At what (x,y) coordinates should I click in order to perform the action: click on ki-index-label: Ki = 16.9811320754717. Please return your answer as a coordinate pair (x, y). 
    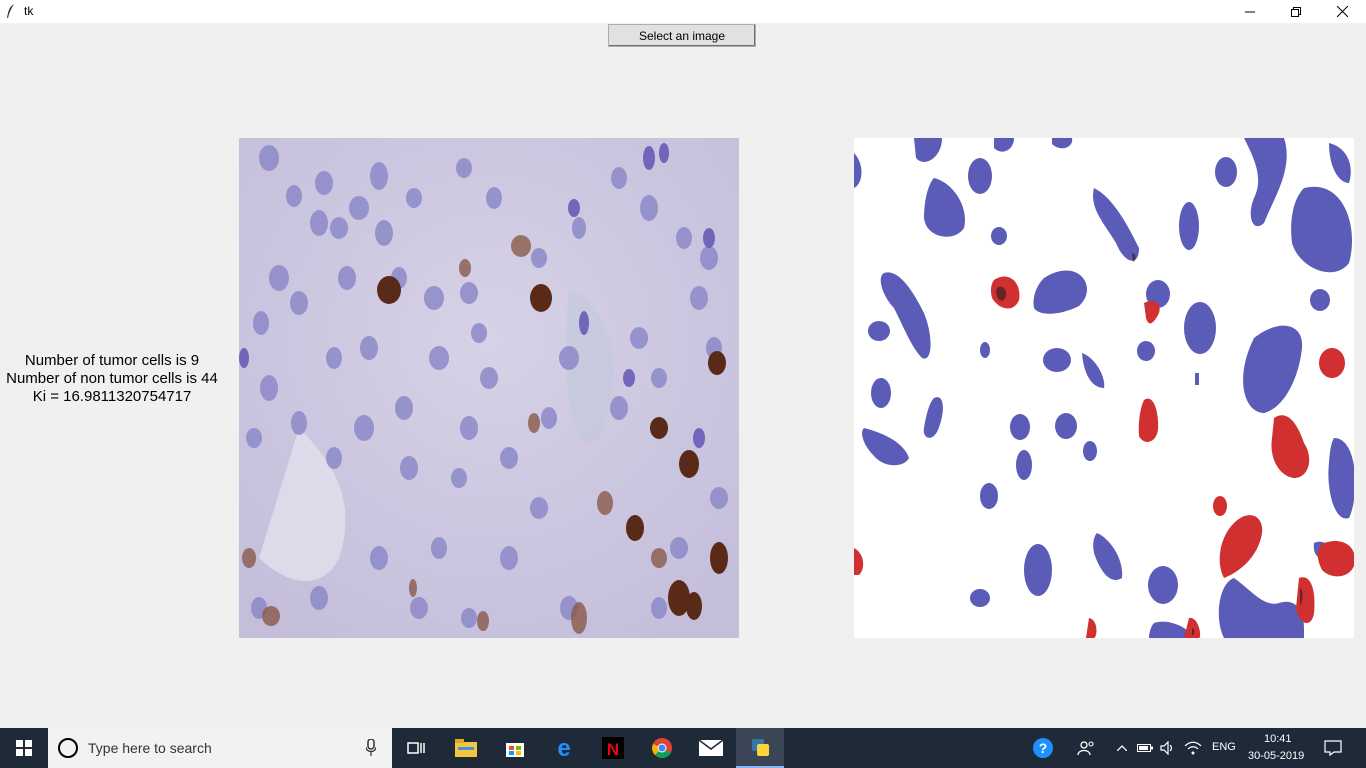
    Looking at the image, I should click on (112, 396).